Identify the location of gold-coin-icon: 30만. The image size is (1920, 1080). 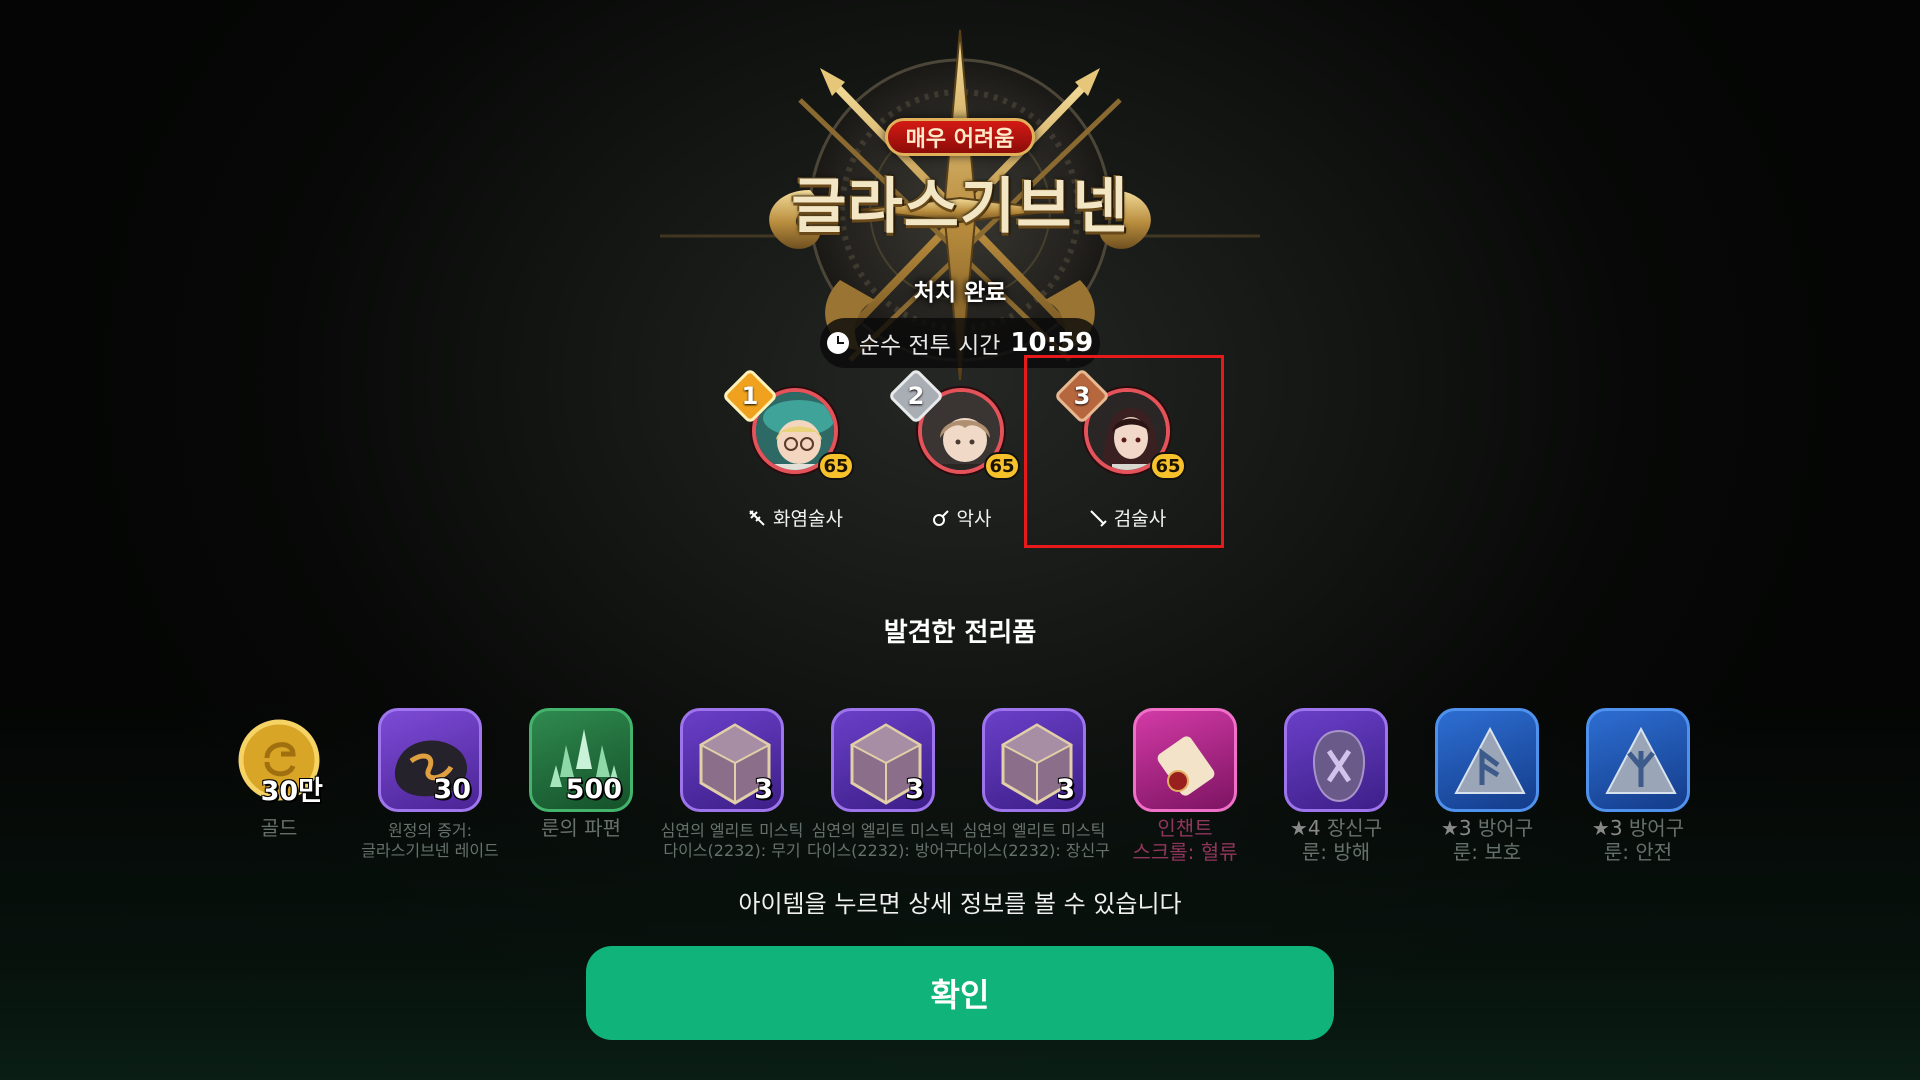
(279, 760).